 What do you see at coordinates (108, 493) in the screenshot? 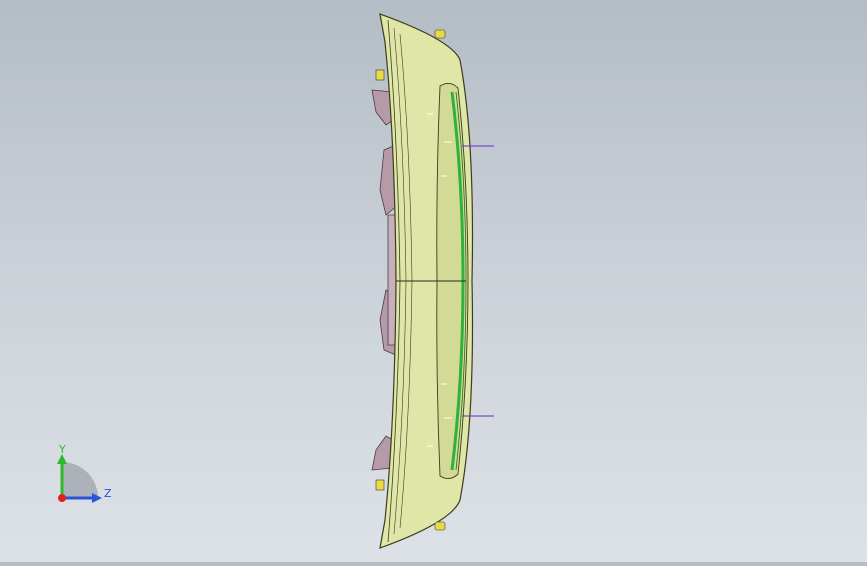
I see `z-axis-label: Z` at bounding box center [108, 493].